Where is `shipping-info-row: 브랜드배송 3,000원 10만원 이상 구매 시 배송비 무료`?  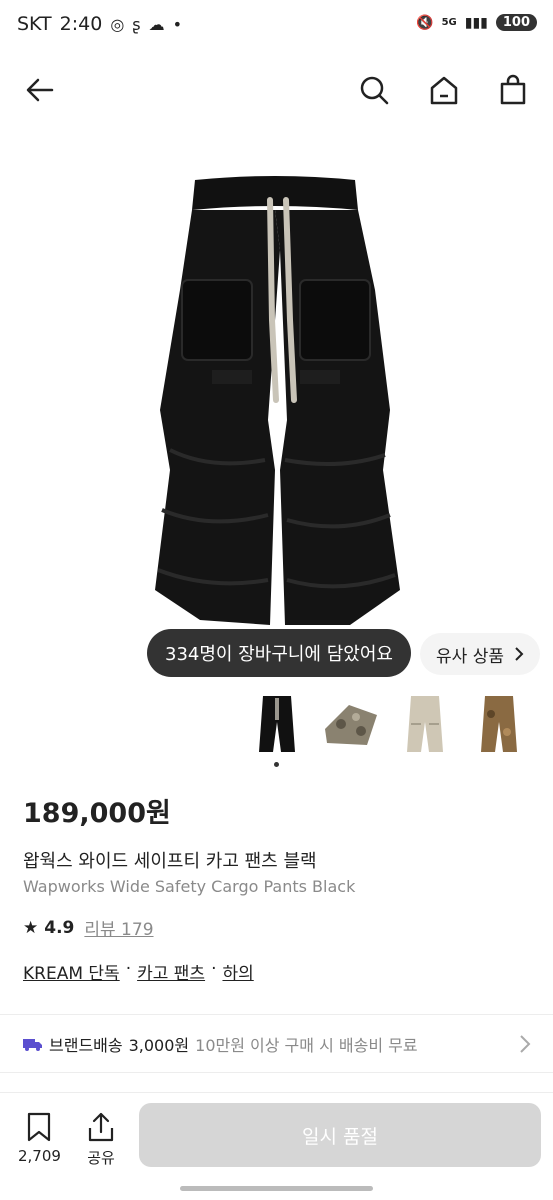 shipping-info-row: 브랜드배송 3,000원 10만원 이상 구매 시 배송비 무료 is located at coordinates (276, 1044).